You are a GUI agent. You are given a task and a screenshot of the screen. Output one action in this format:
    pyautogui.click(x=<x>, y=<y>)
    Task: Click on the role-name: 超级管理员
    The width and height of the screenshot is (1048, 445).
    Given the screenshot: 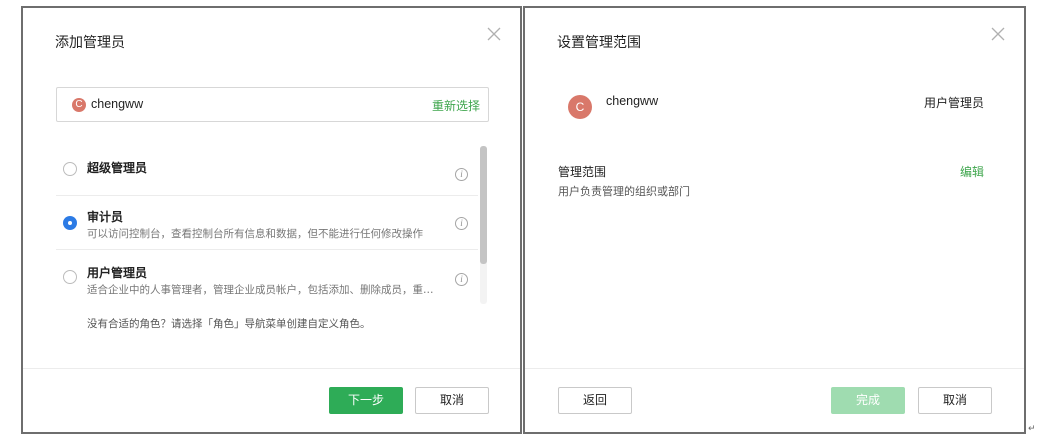 What is the action you would take?
    pyautogui.click(x=117, y=168)
    